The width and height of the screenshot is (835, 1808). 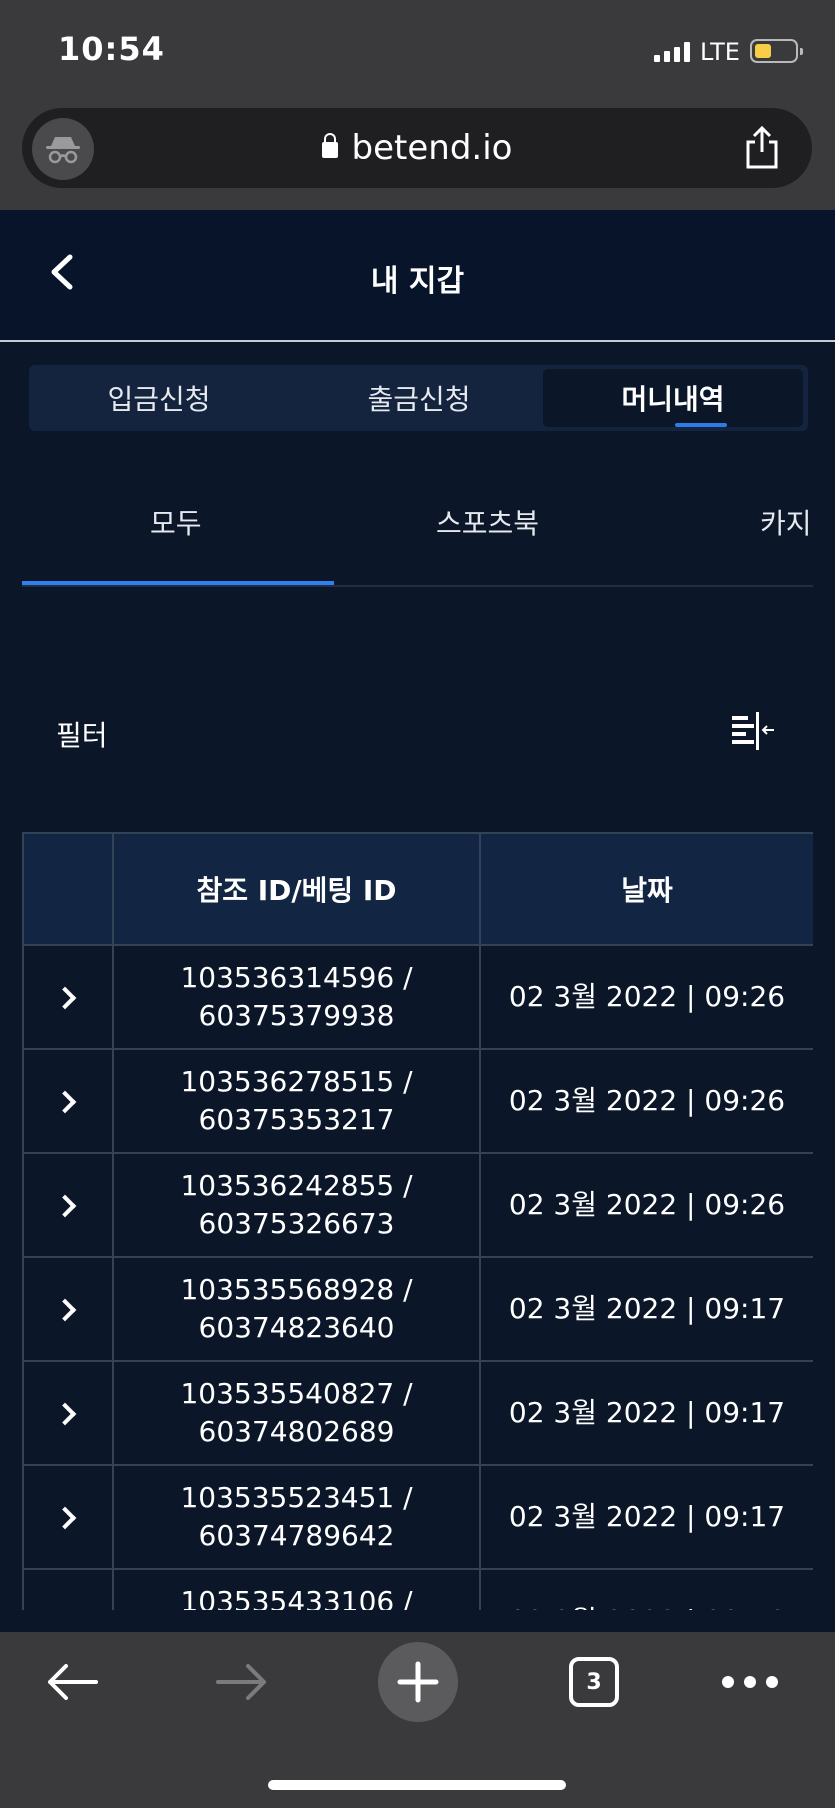 I want to click on ref-id: 103535540827 /, so click(x=296, y=1393).